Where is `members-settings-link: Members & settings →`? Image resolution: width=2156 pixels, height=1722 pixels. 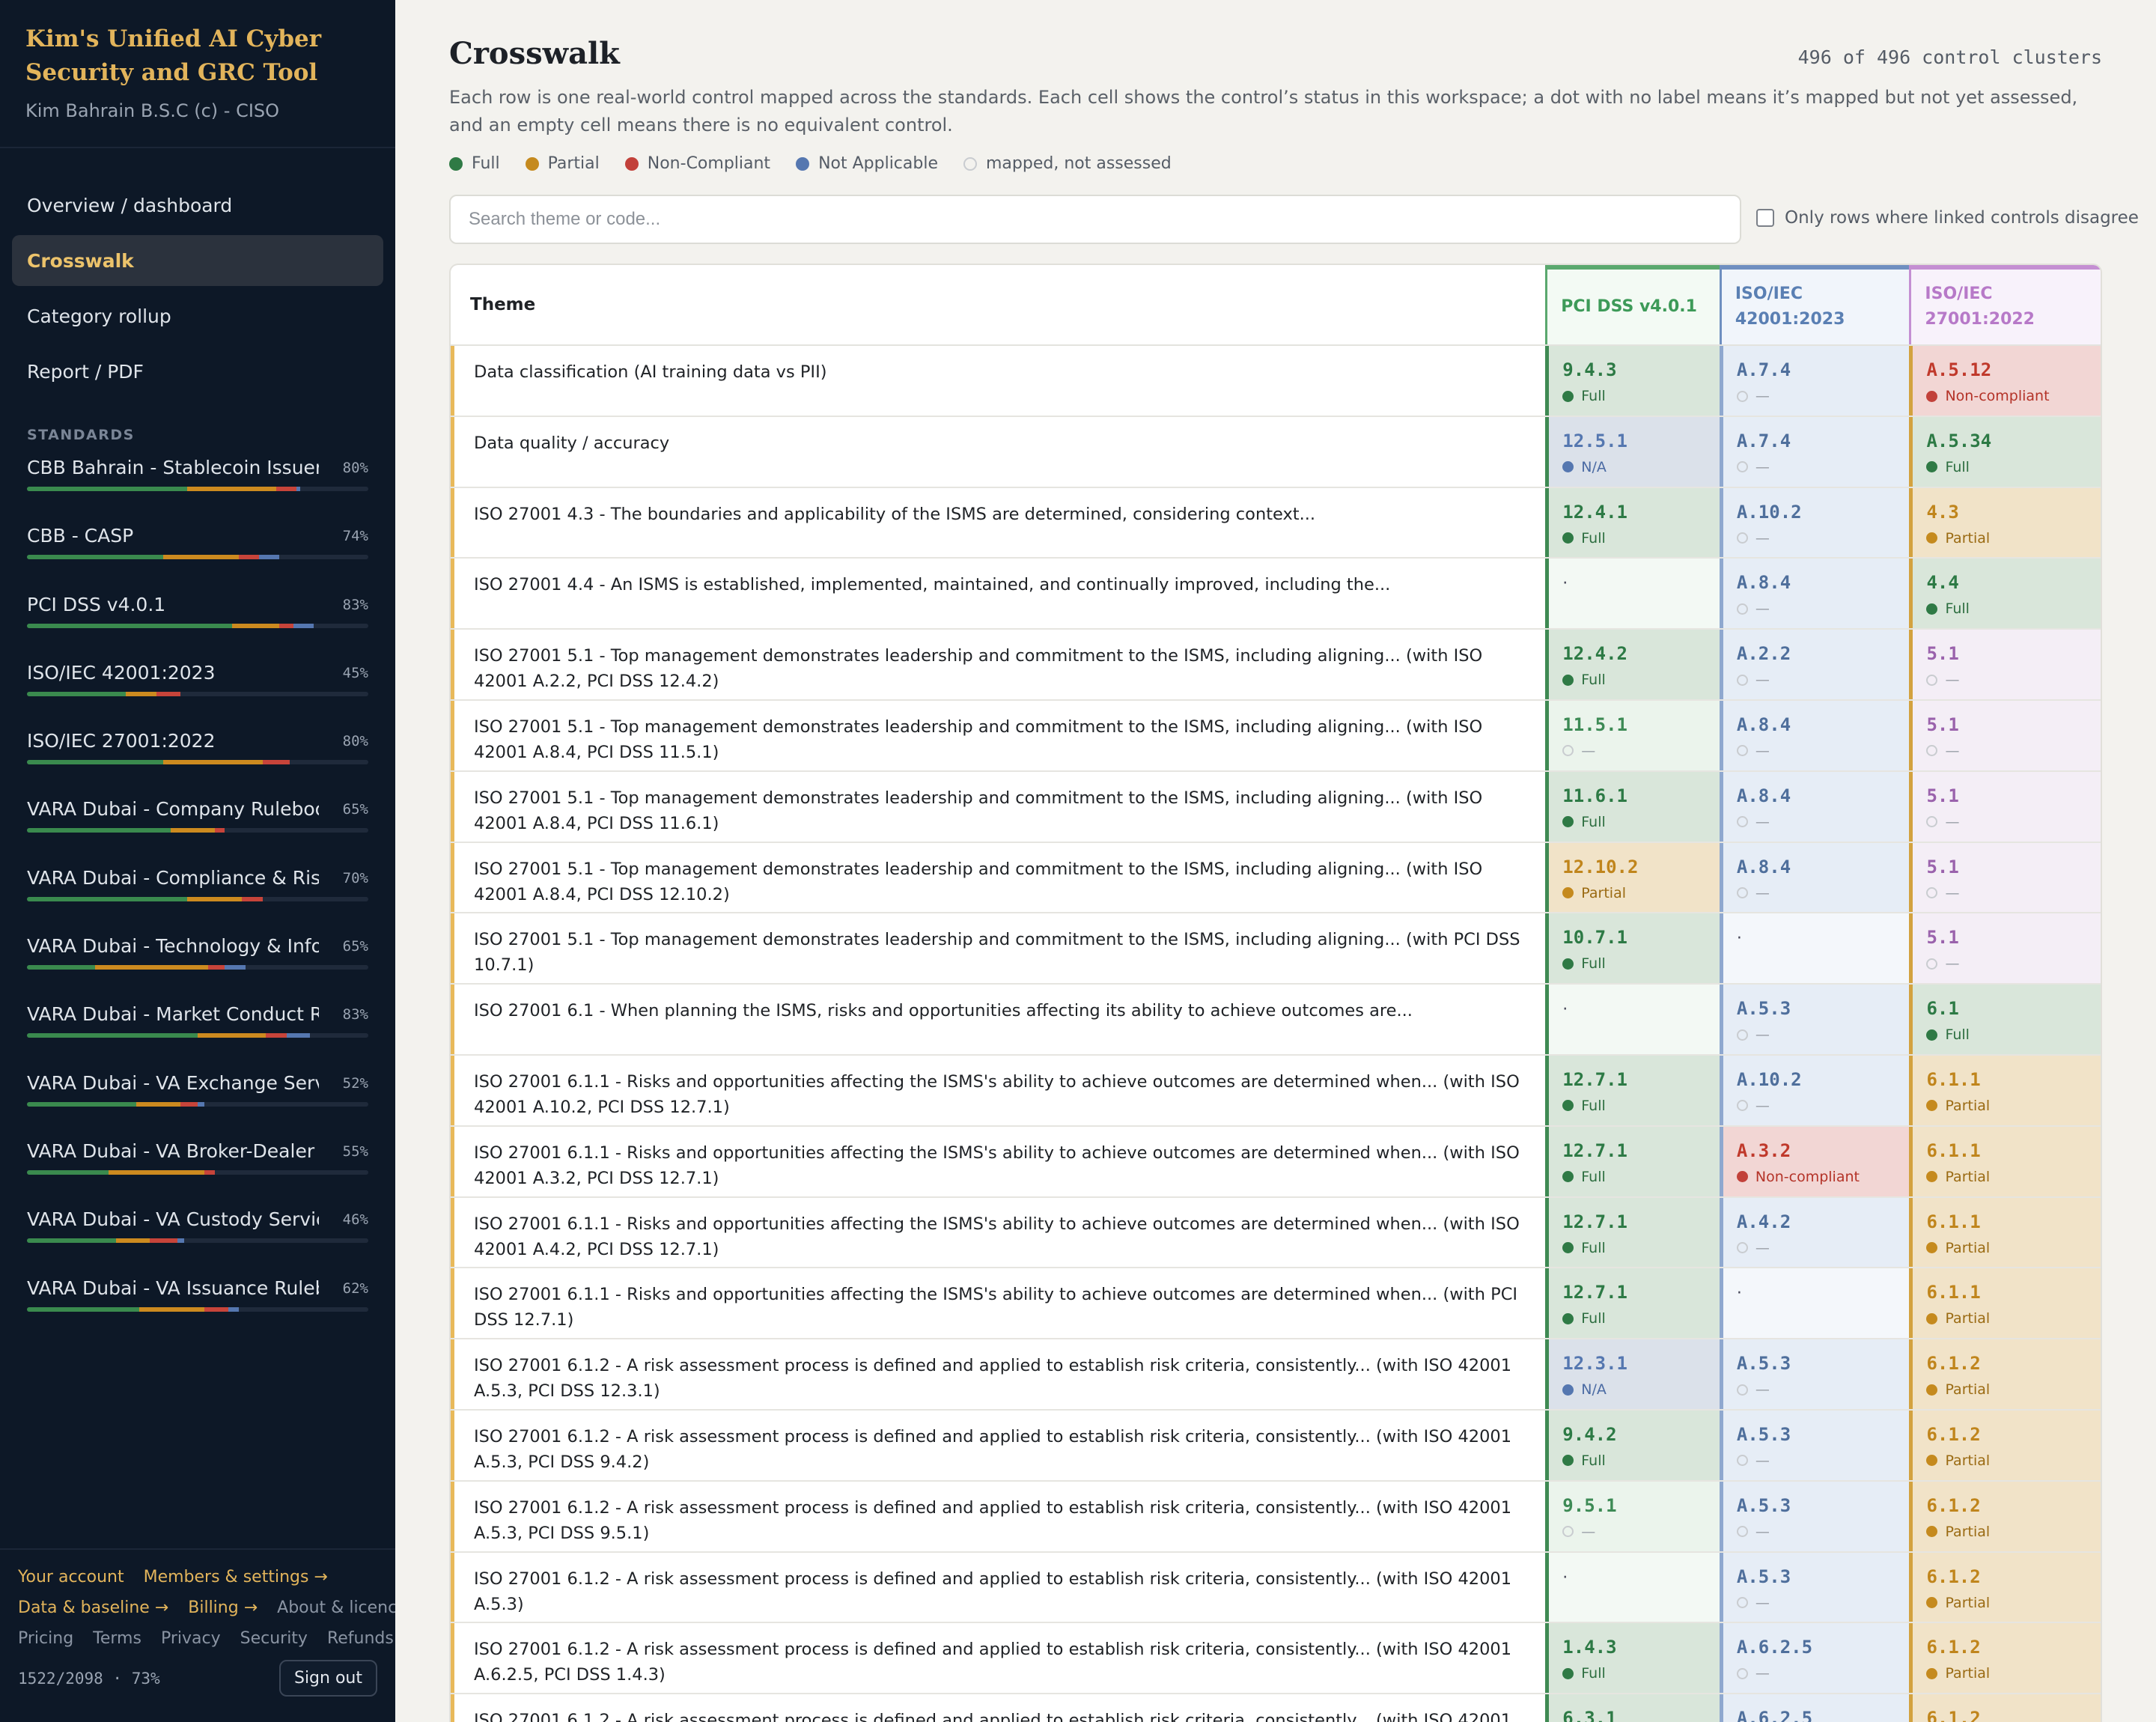
members-settings-link: Members & settings → is located at coordinates (236, 1577).